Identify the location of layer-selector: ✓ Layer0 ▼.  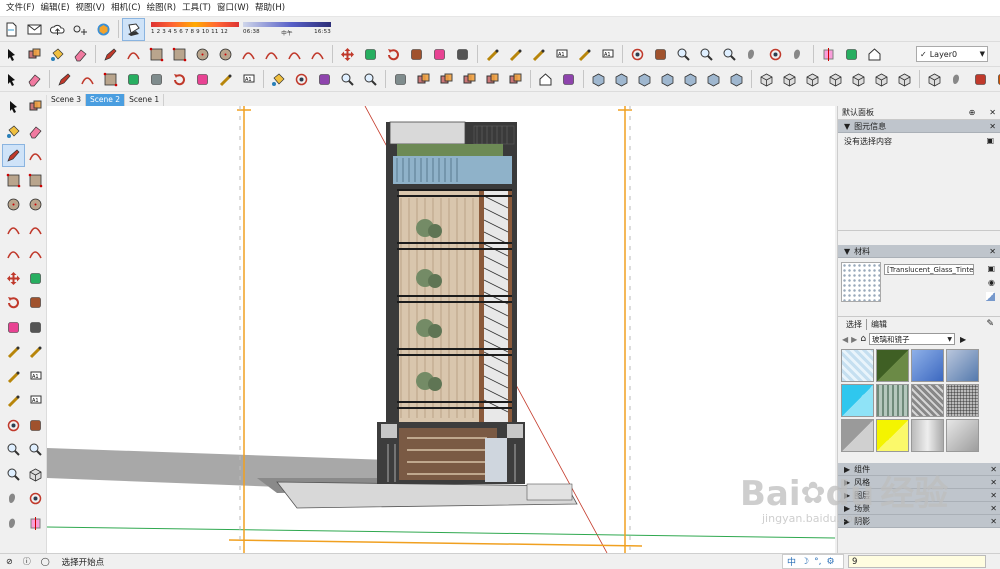
(950, 54).